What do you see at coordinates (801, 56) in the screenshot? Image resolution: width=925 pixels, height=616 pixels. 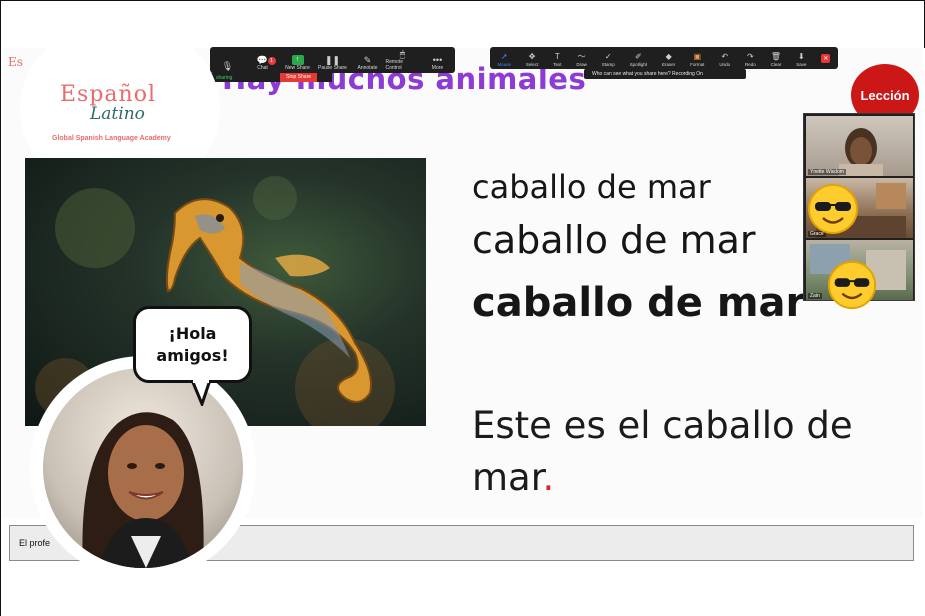 I see `save-icon: ⬇` at bounding box center [801, 56].